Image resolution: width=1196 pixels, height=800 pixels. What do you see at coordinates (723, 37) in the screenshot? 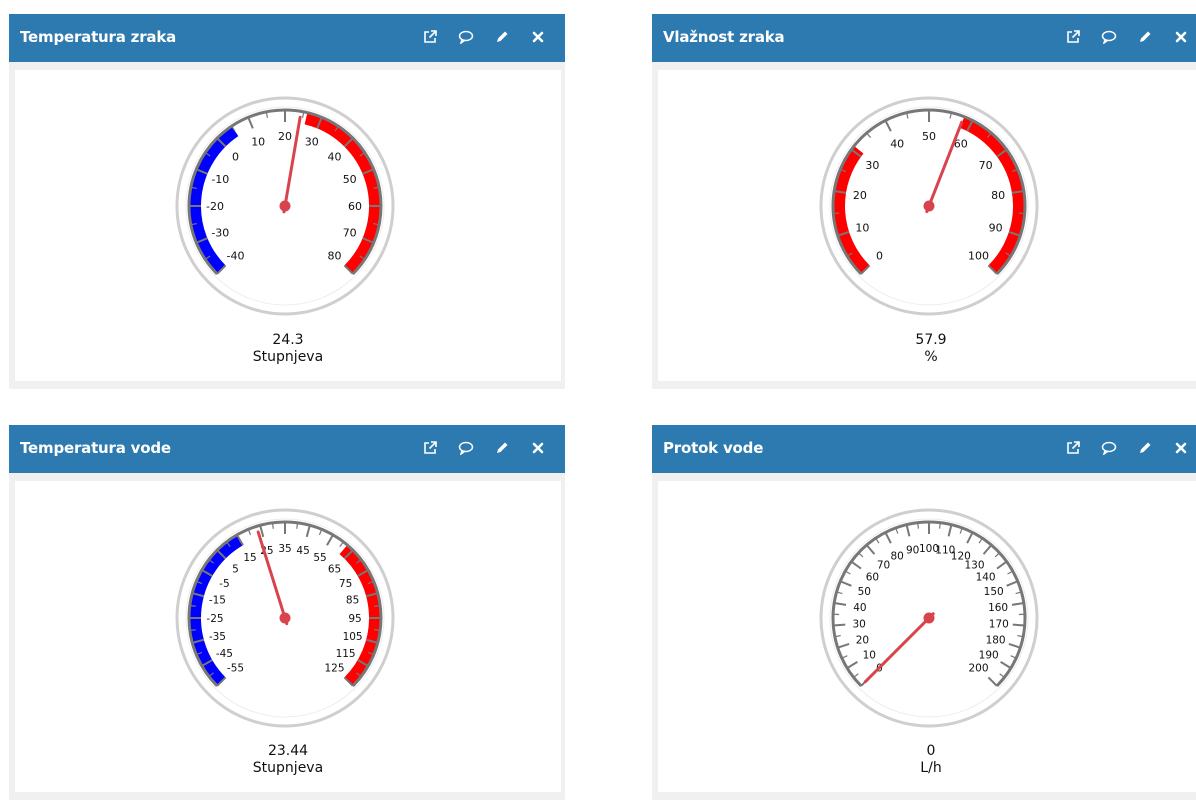
I see `widget-title: Vlažnost zraka` at bounding box center [723, 37].